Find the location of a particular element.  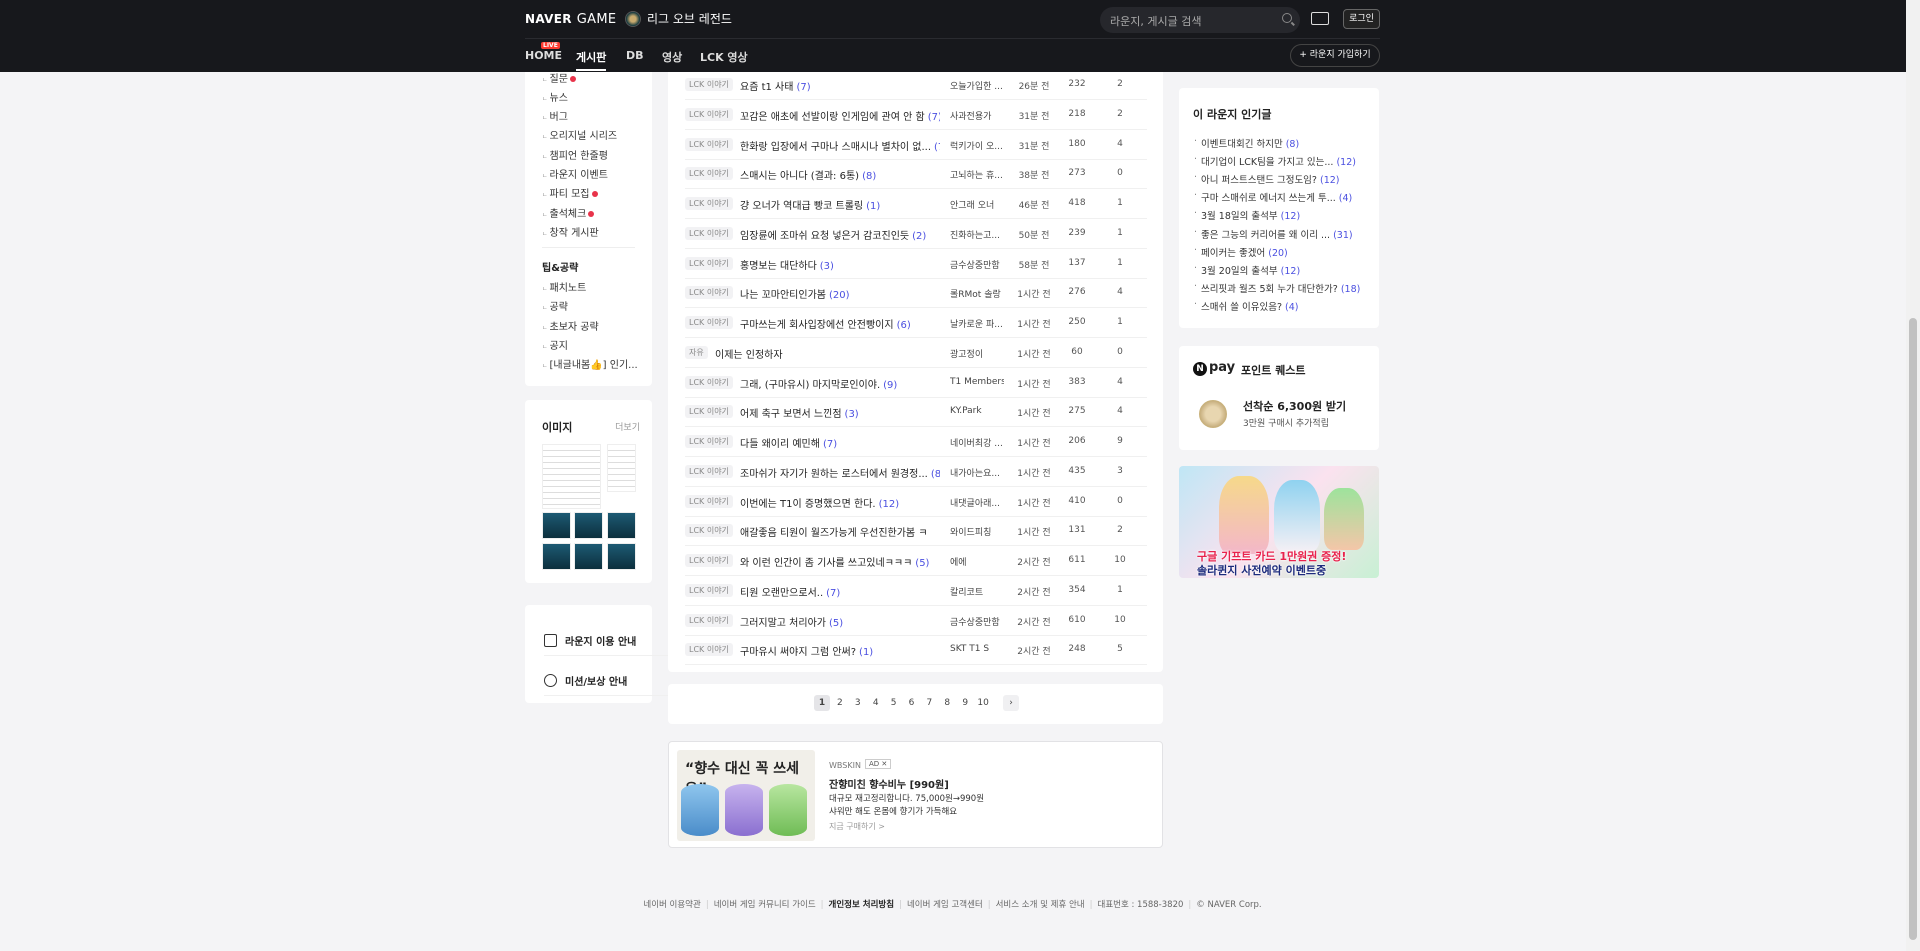

nav-video: 영상 is located at coordinates (672, 57).